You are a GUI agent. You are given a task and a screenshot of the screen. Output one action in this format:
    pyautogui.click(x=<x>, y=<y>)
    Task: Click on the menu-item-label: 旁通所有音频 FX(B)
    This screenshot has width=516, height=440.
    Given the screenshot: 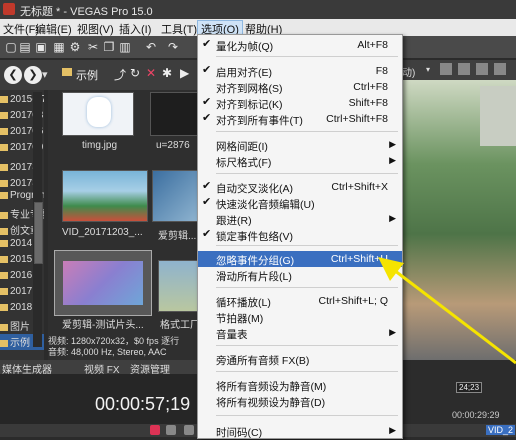 What is the action you would take?
    pyautogui.click(x=263, y=361)
    